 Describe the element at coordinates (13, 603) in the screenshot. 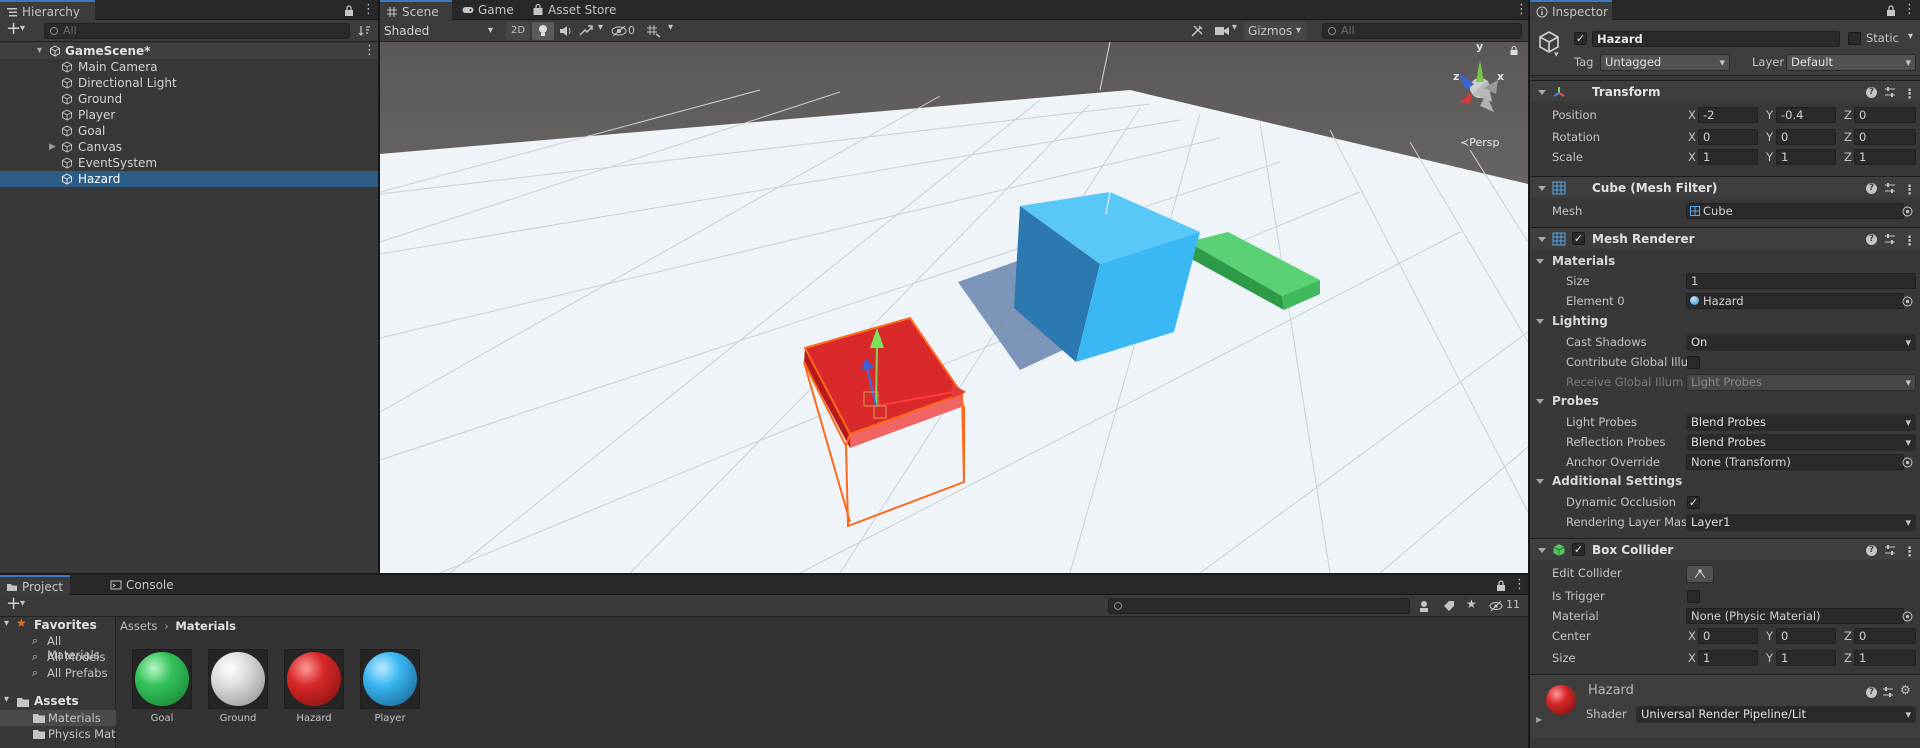

I see `add-asset-button: +` at that location.